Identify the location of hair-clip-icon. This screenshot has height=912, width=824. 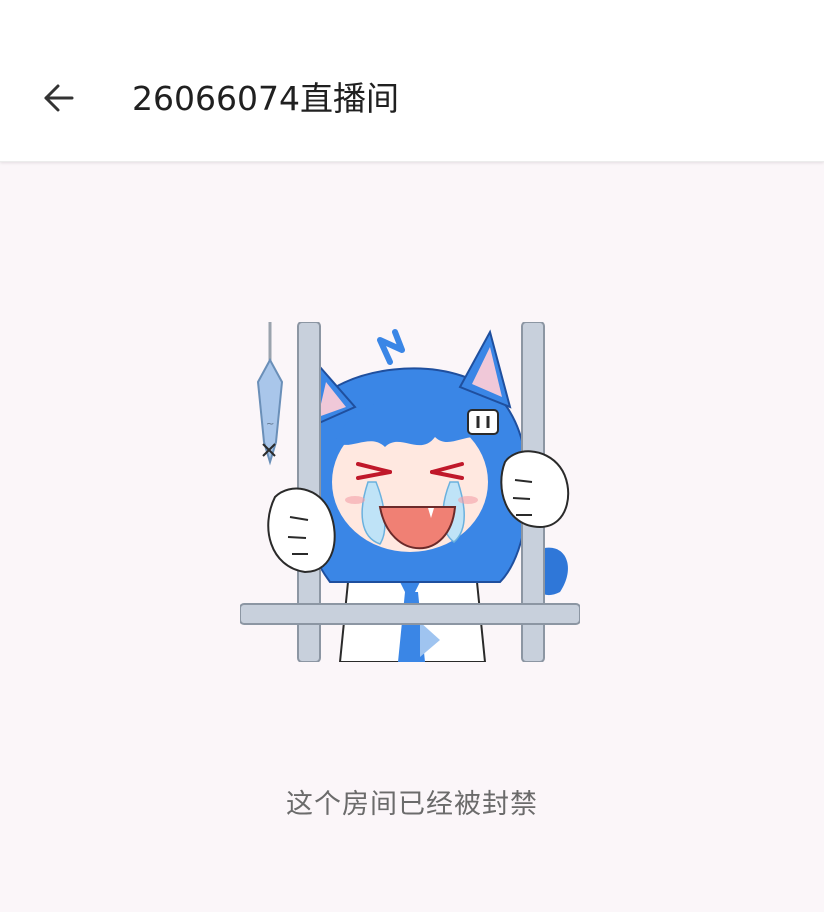
(483, 422).